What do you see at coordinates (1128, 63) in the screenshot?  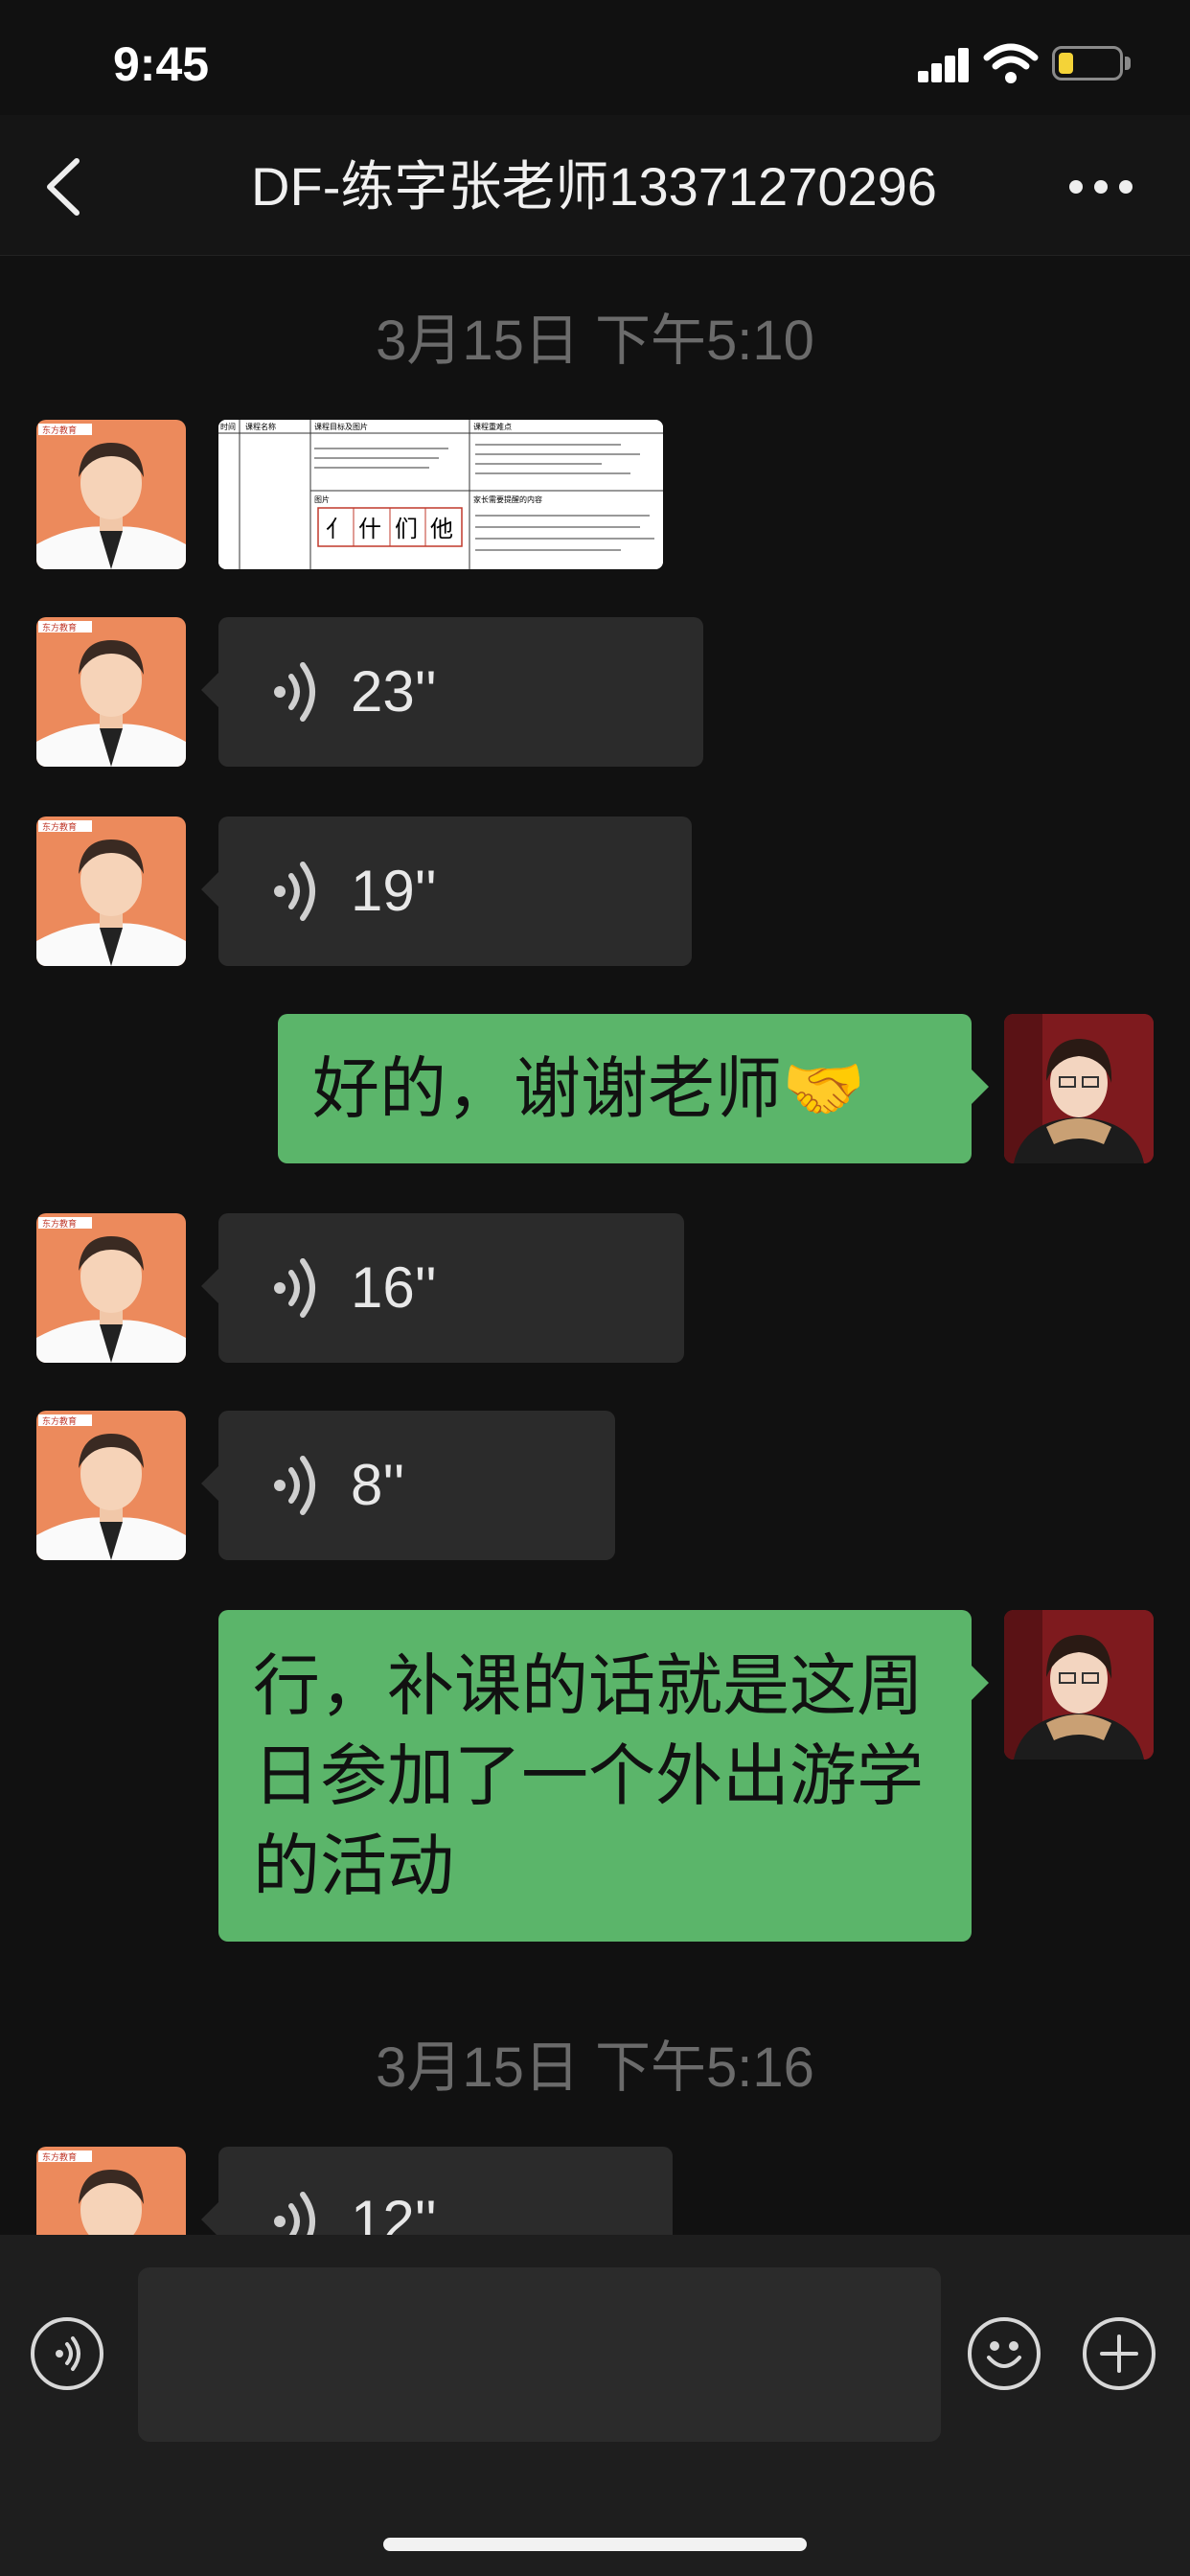 I see `battery-tip` at bounding box center [1128, 63].